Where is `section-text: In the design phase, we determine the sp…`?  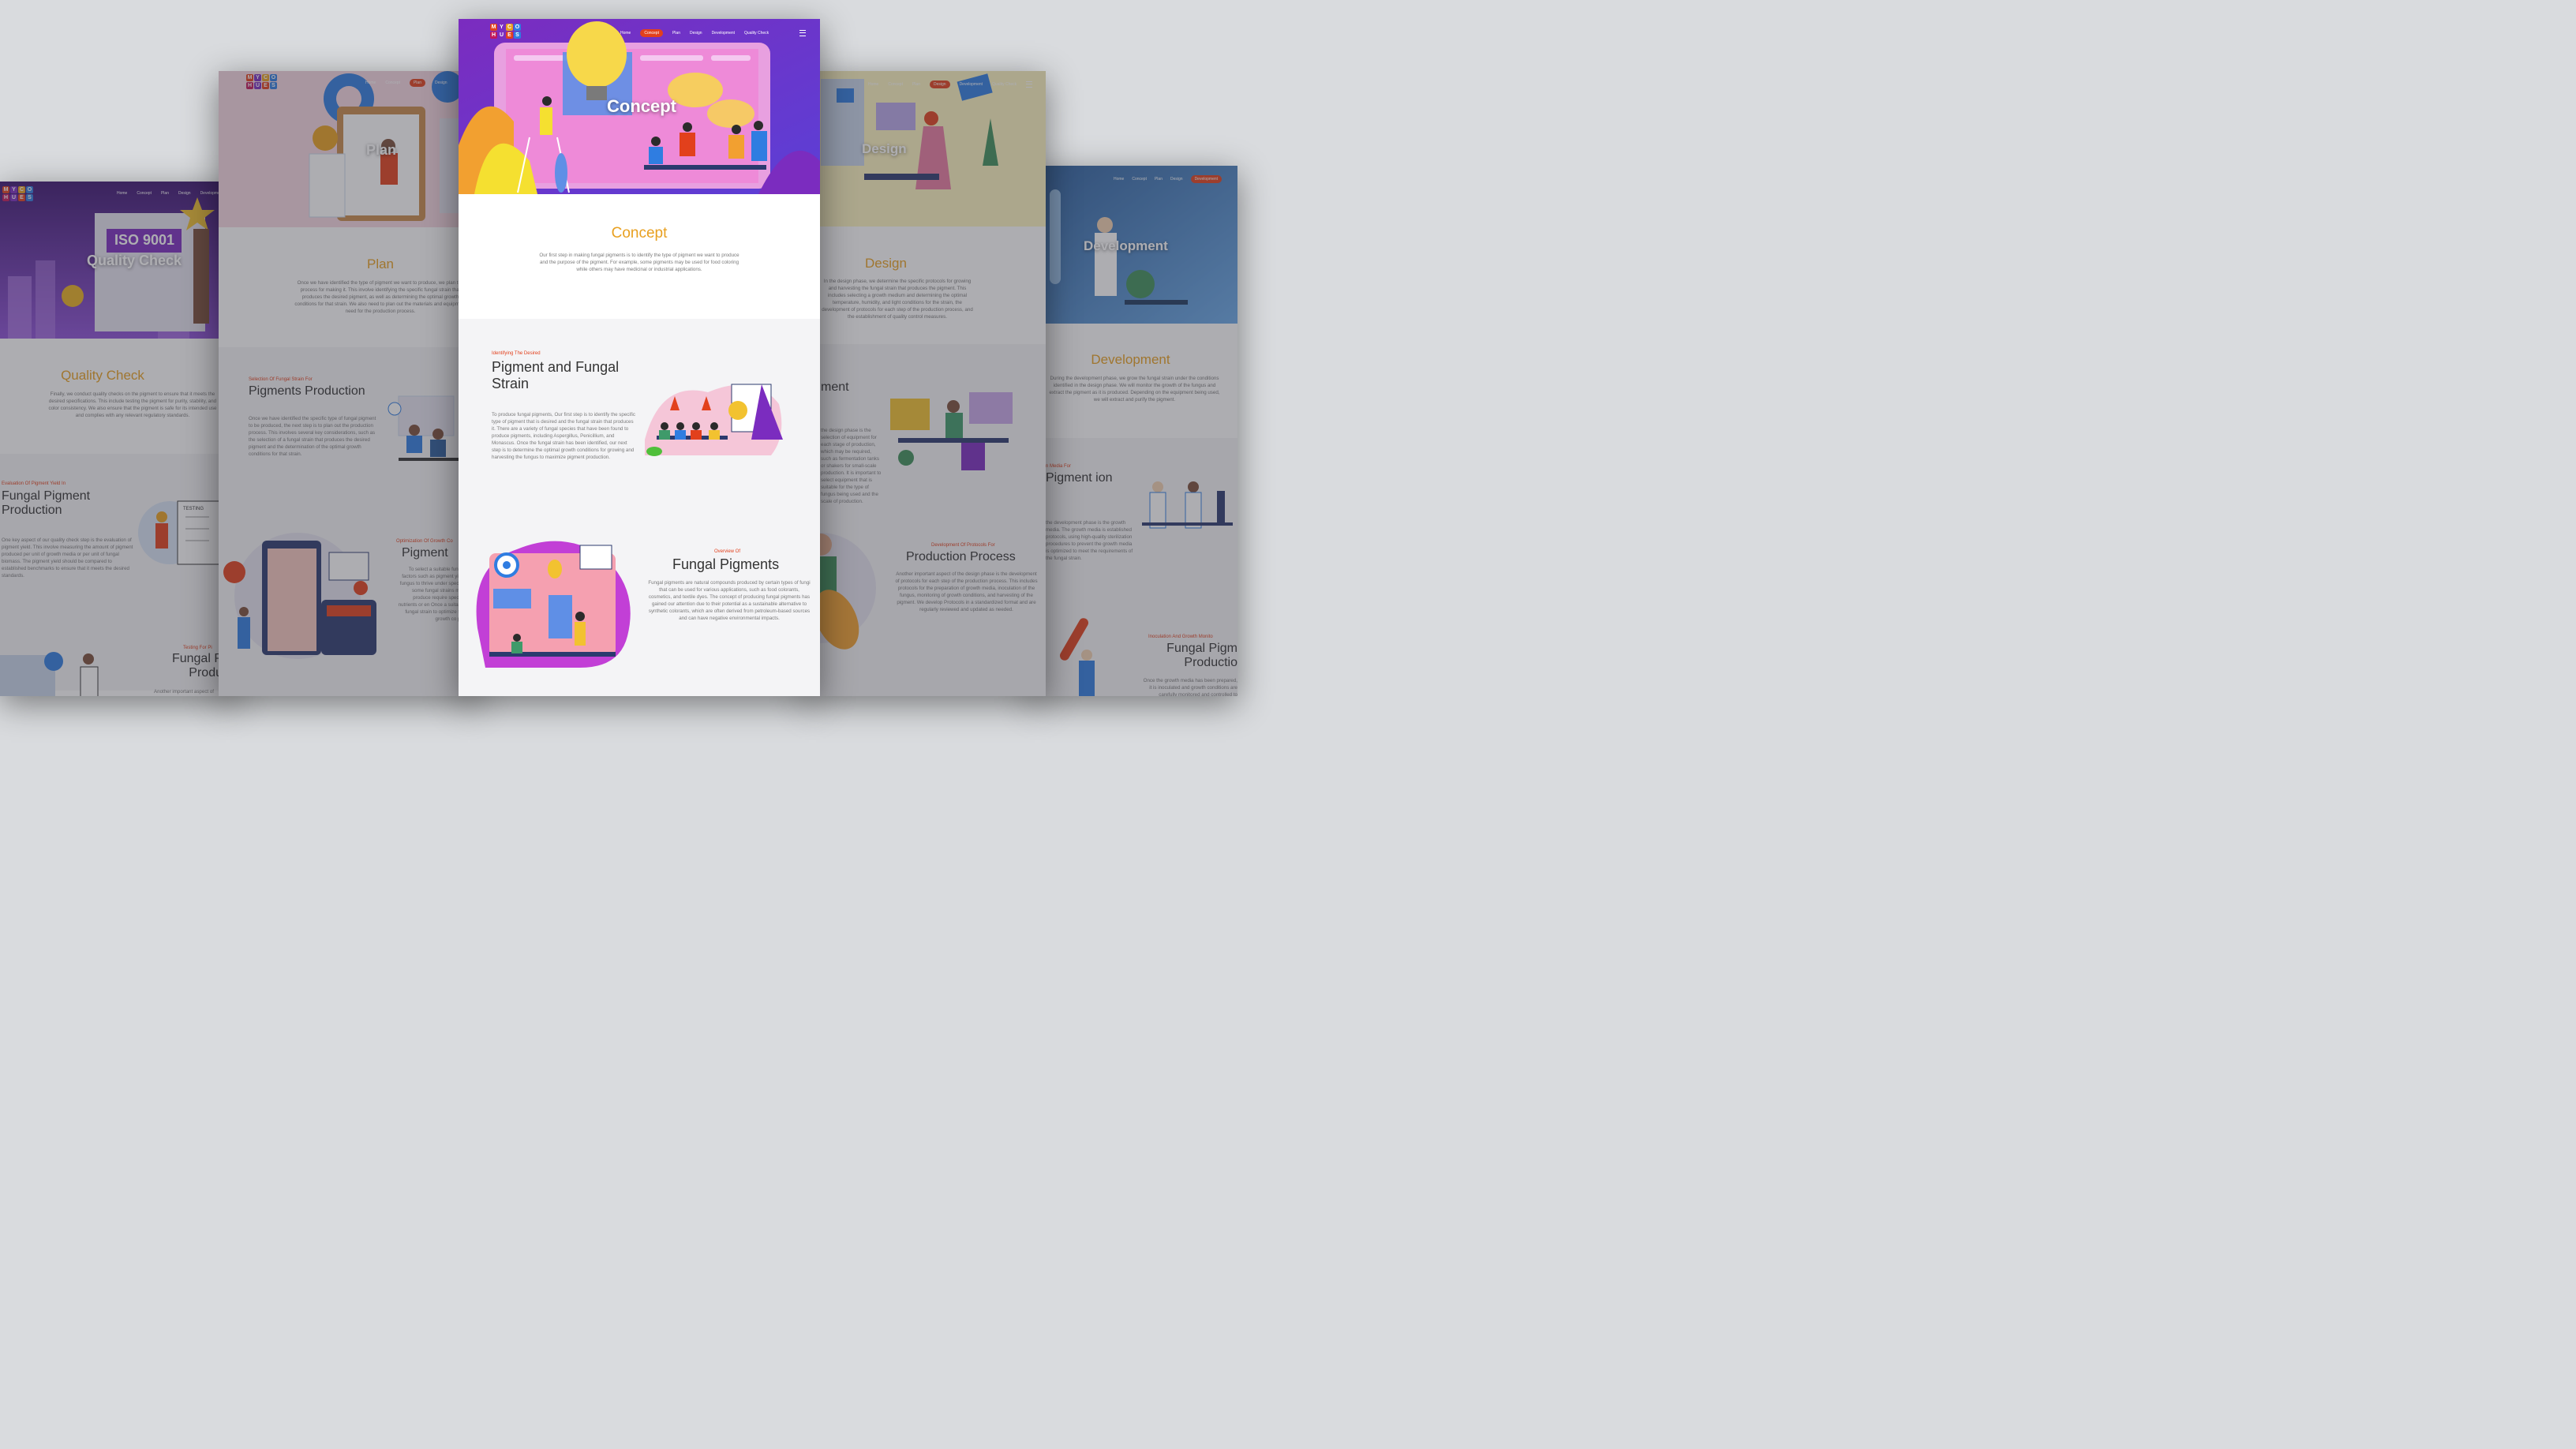 section-text: In the design phase, we determine the sp… is located at coordinates (897, 299).